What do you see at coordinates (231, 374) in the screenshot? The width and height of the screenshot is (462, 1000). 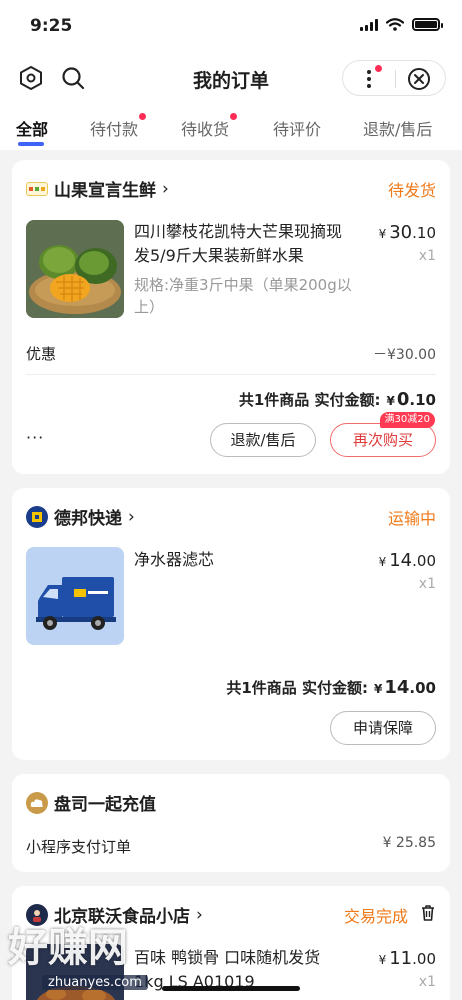 I see `divider` at bounding box center [231, 374].